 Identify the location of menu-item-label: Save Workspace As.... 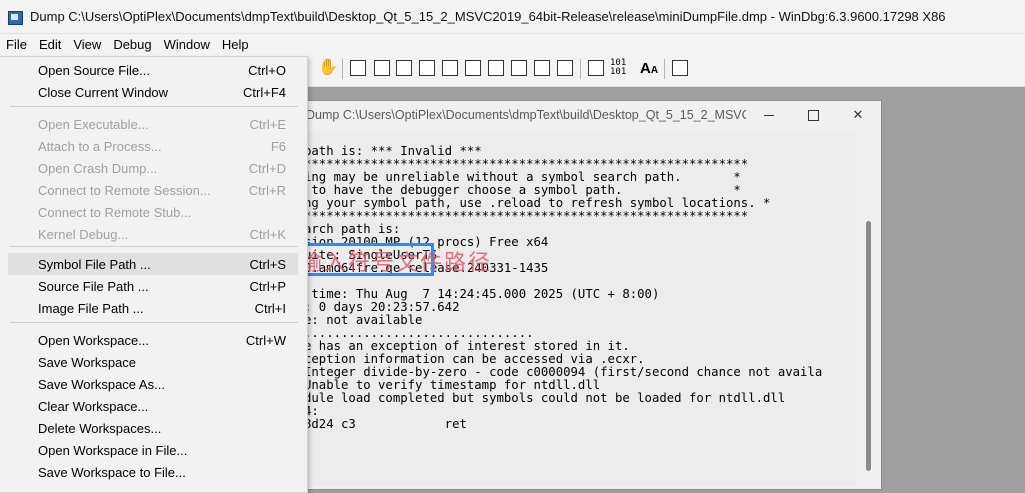
(101, 384).